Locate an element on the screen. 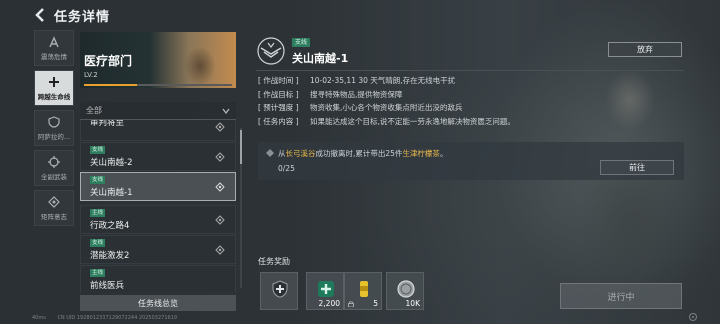 The height and width of the screenshot is (324, 720). mission-item-2: 支线 关山南越-1 is located at coordinates (158, 186).